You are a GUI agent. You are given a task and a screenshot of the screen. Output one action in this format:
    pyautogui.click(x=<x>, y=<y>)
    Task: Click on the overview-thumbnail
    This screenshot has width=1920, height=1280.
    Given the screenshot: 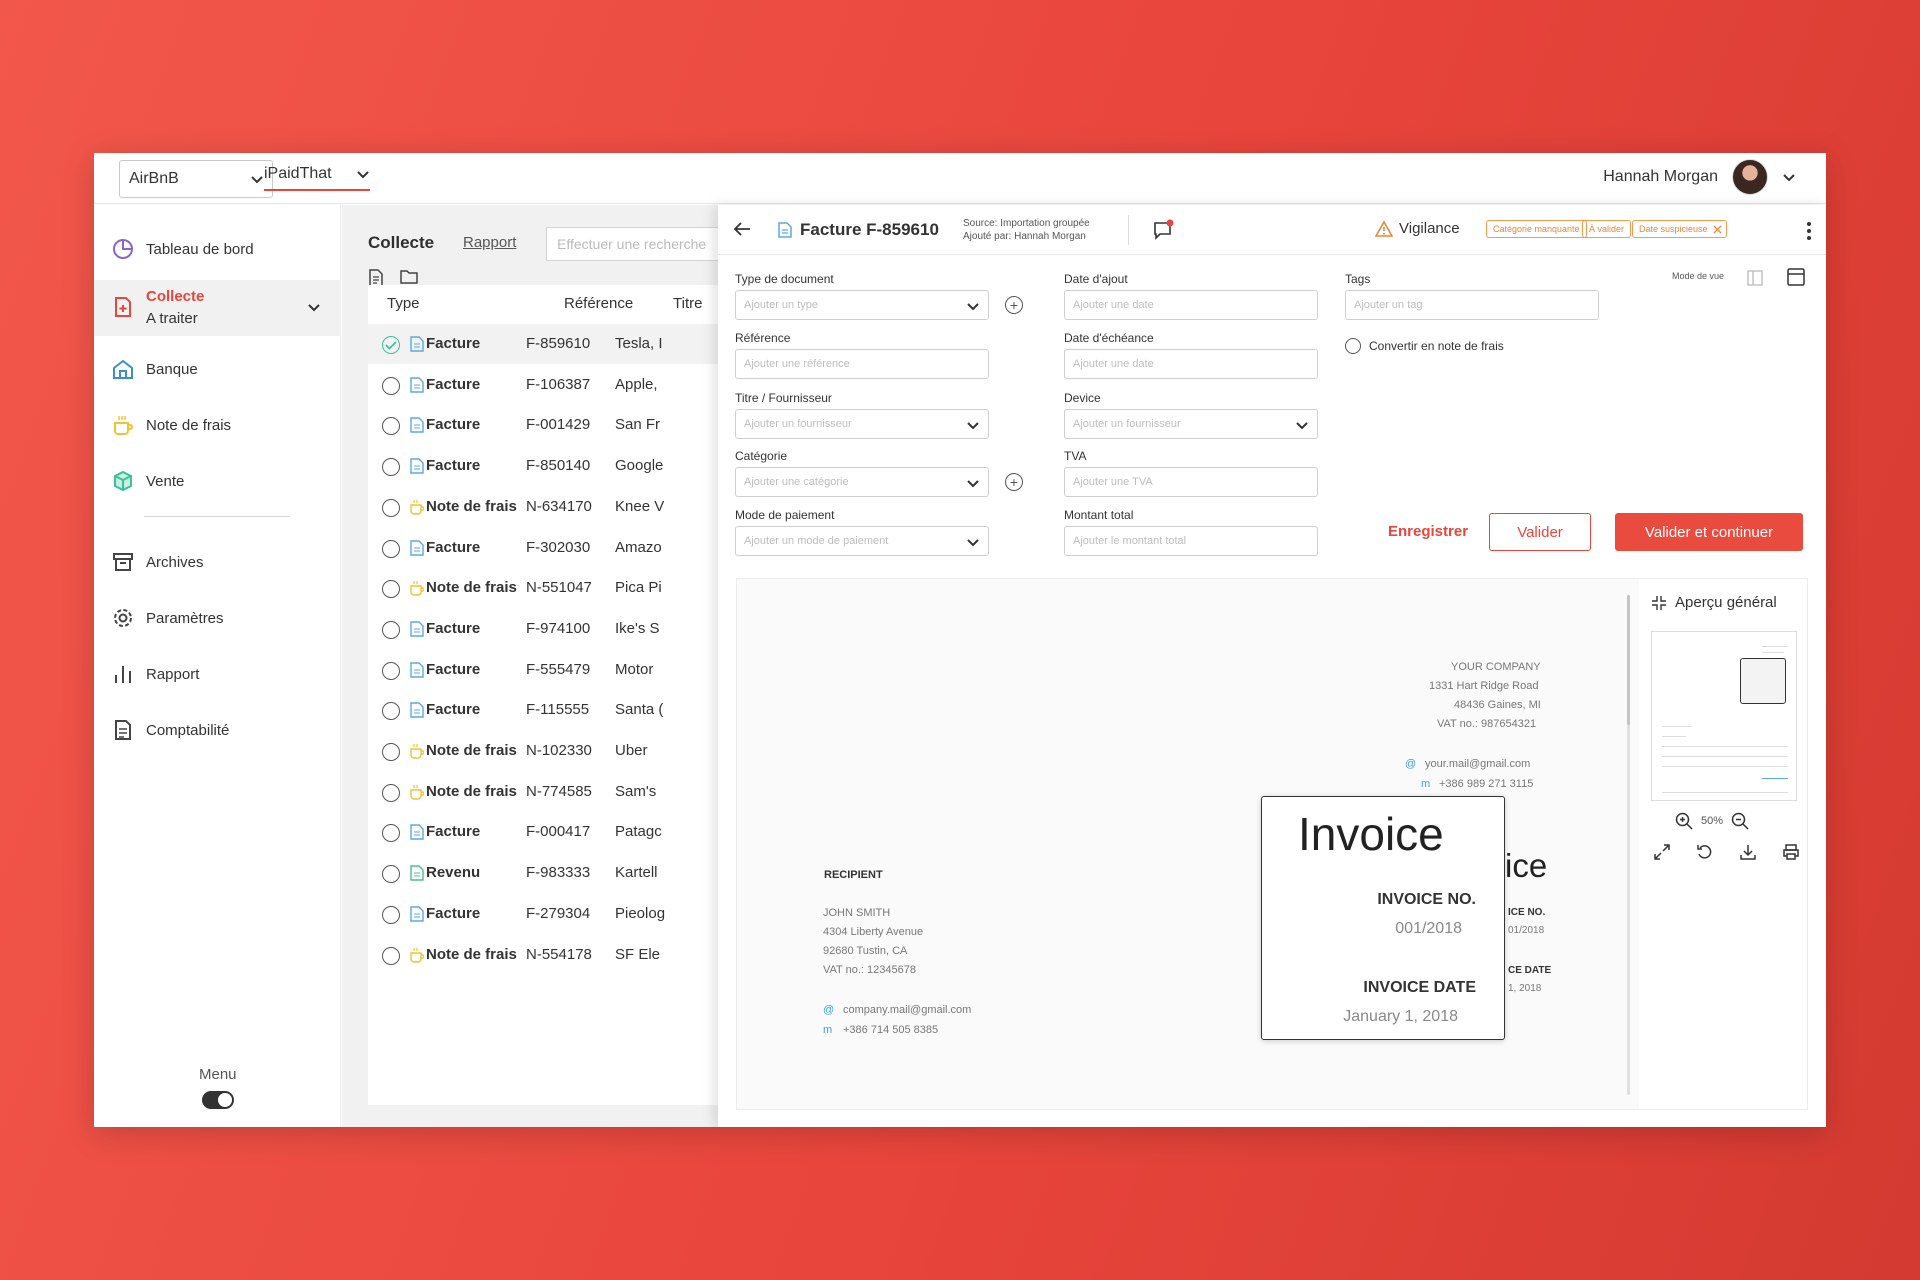 What is the action you would take?
    pyautogui.click(x=1724, y=716)
    